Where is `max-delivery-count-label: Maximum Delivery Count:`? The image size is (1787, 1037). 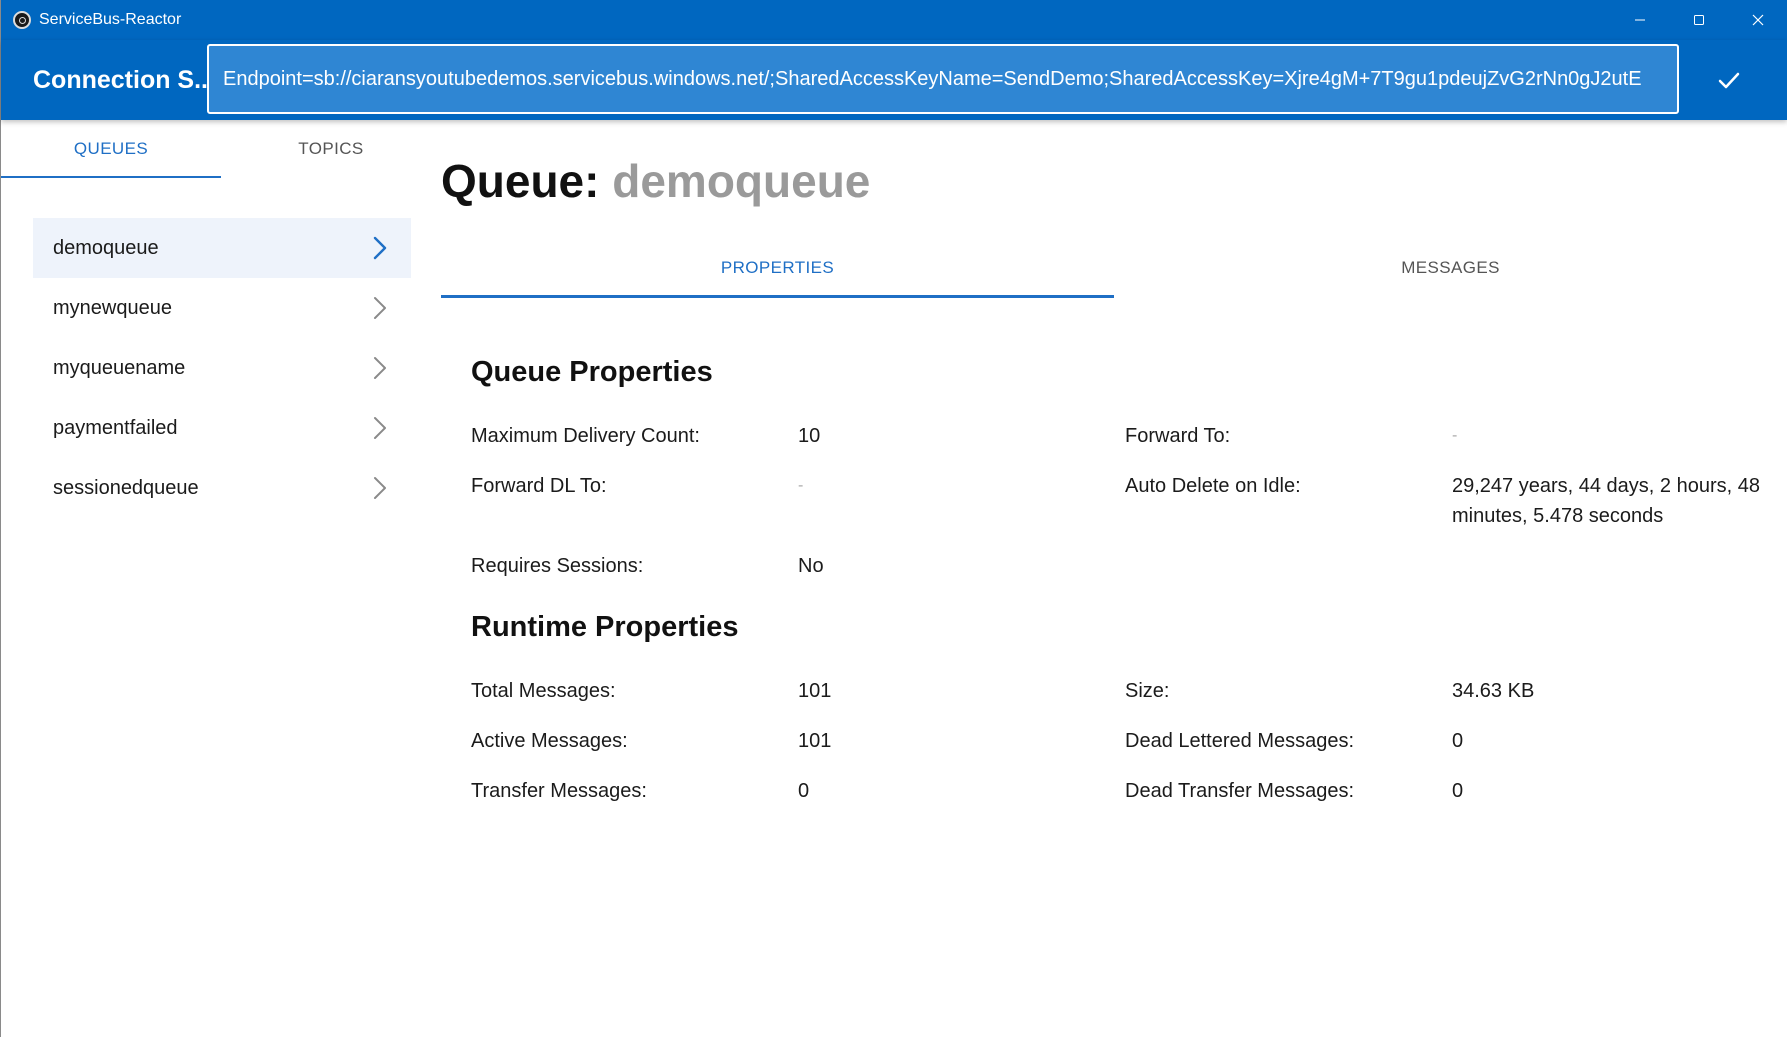 max-delivery-count-label: Maximum Delivery Count: is located at coordinates (585, 436).